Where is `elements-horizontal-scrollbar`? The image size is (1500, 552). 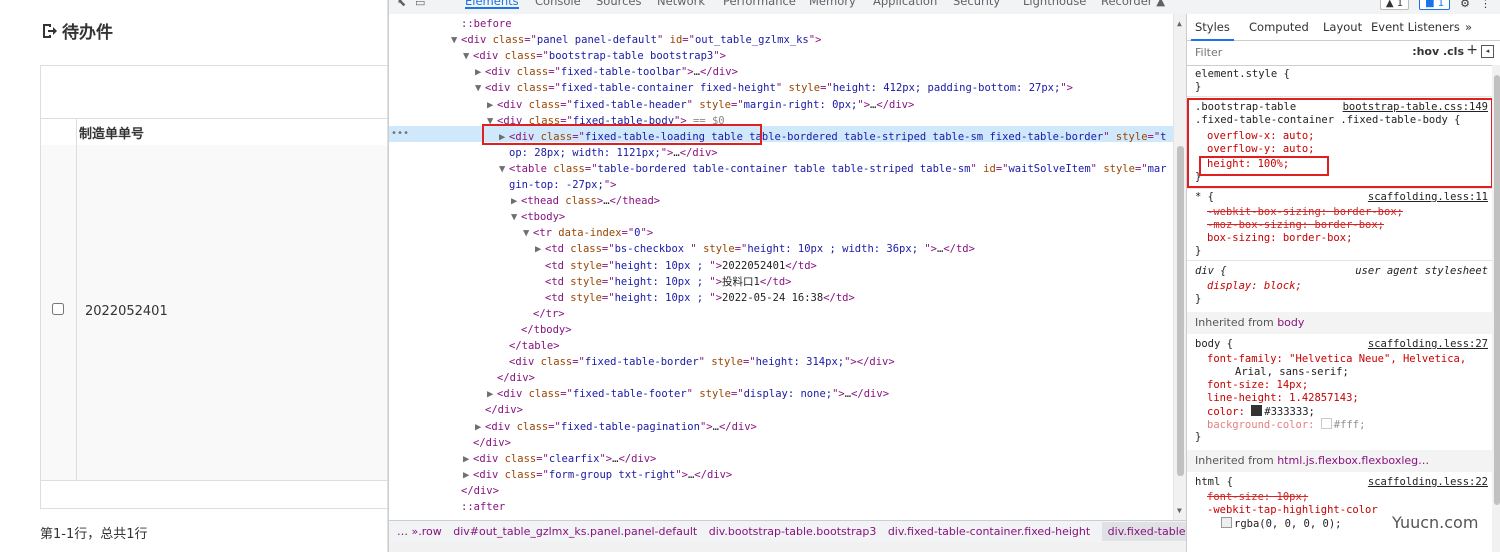
elements-horizontal-scrollbar is located at coordinates (787, 547).